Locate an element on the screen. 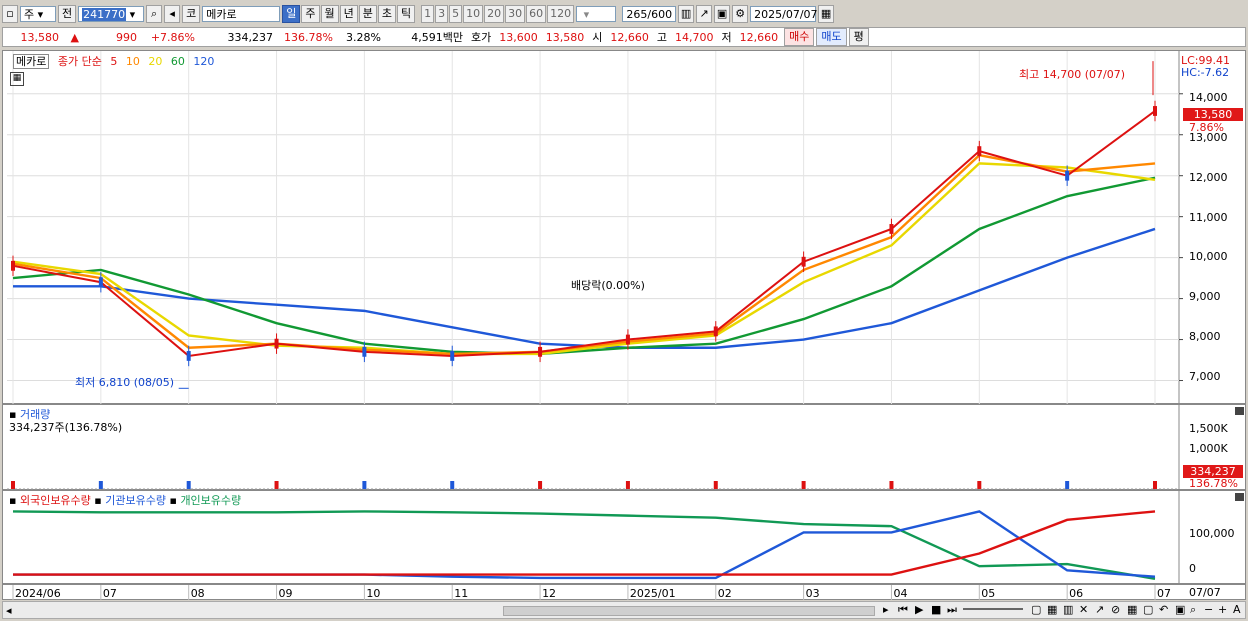 Image resolution: width=1248 pixels, height=621 pixels. market-button: 코 is located at coordinates (191, 14).